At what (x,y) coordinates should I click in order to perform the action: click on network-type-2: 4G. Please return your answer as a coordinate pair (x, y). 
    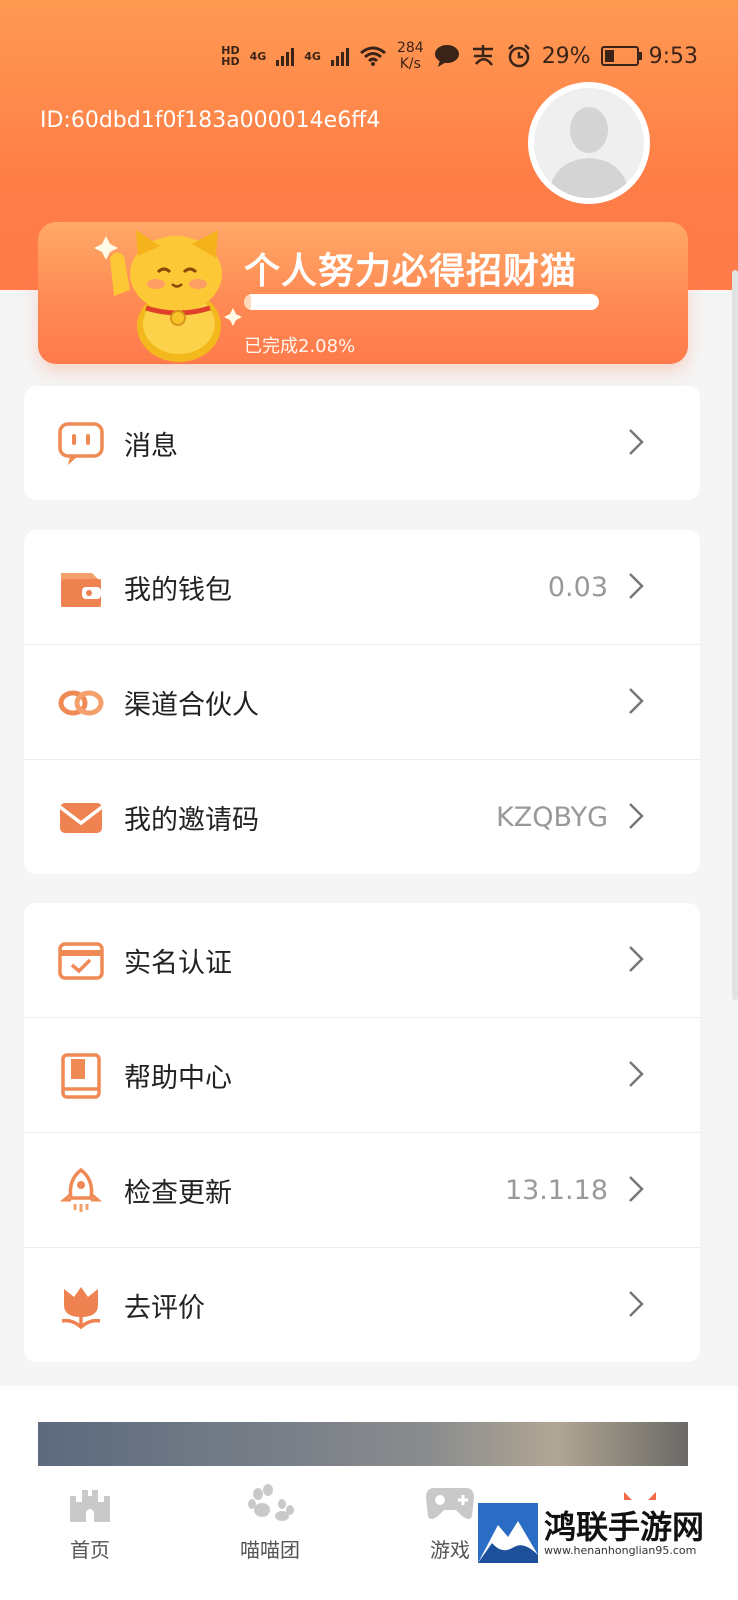
    Looking at the image, I should click on (312, 56).